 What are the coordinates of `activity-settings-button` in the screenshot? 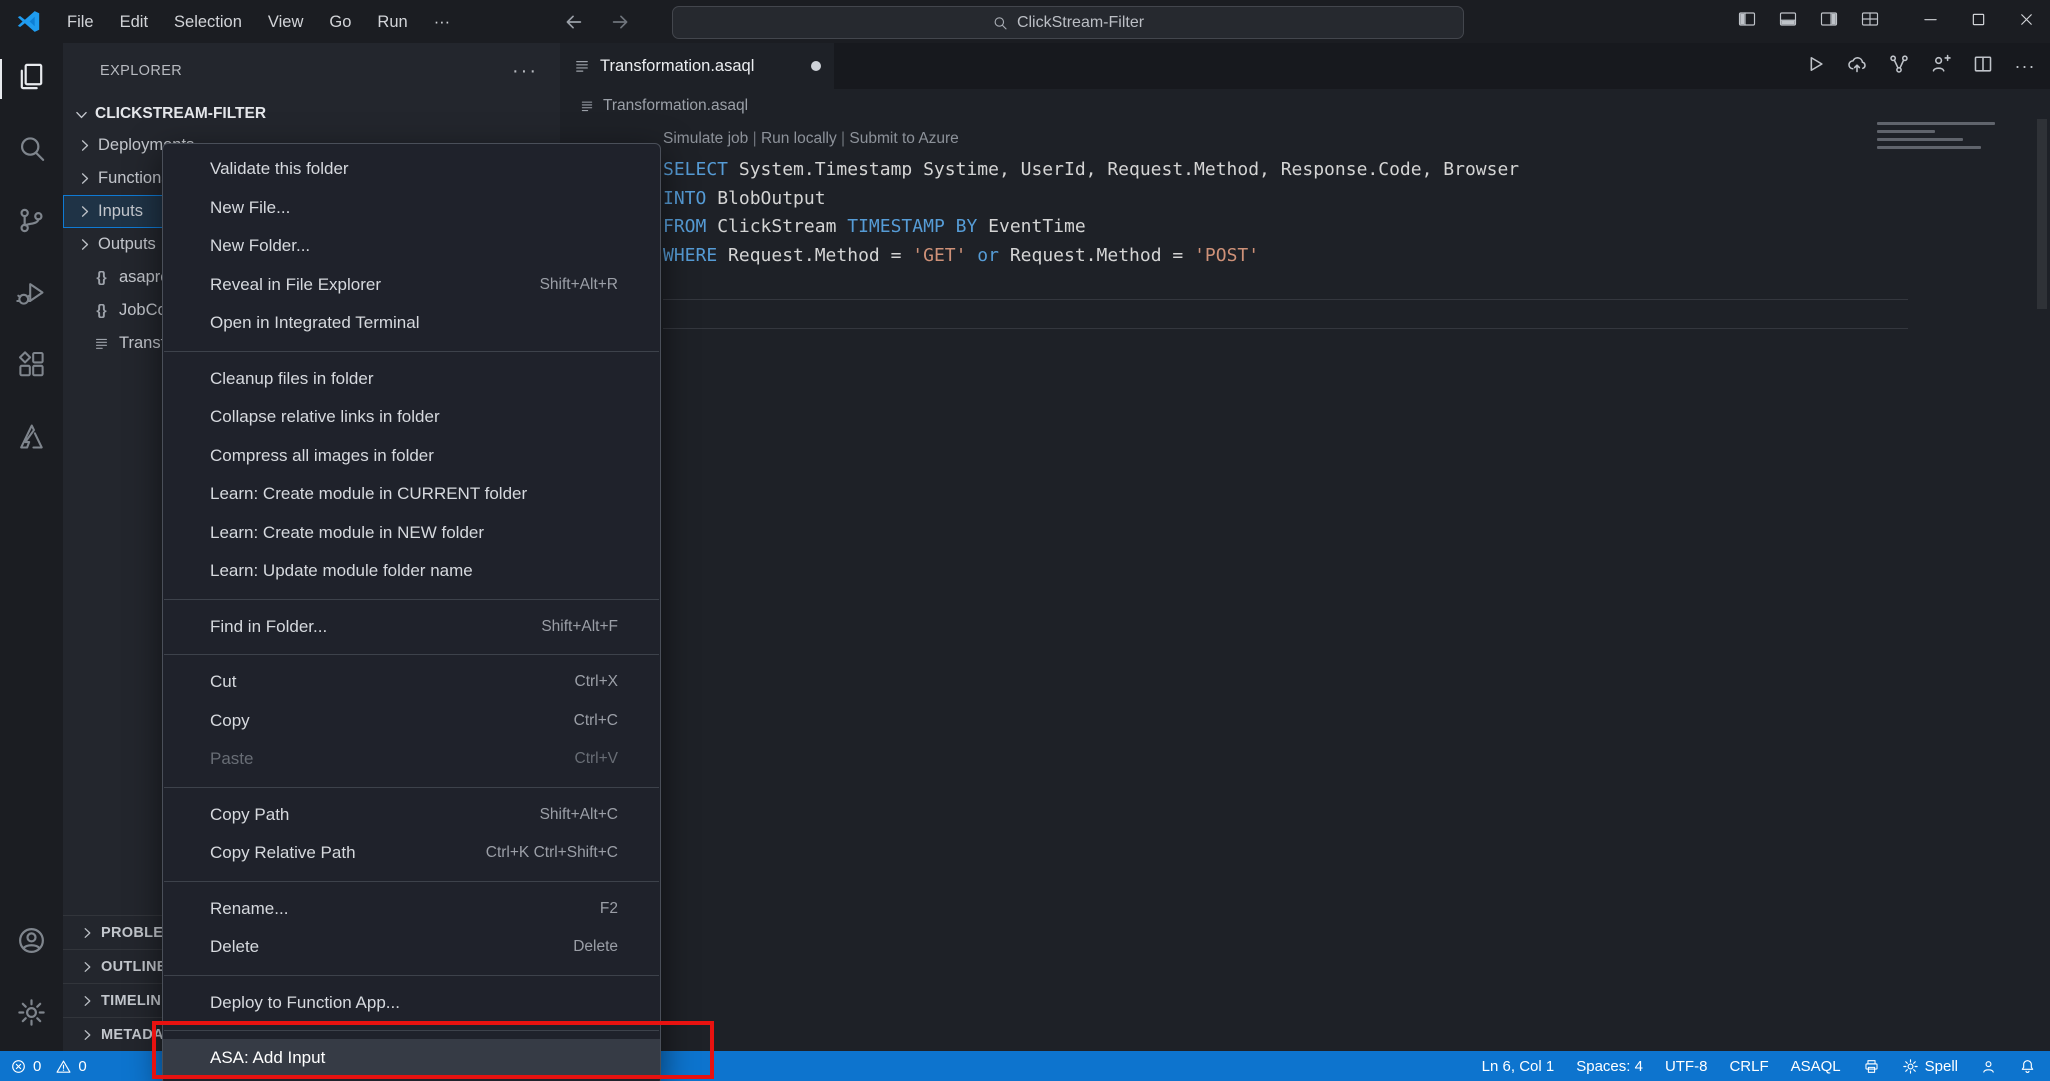 It's located at (31, 1015).